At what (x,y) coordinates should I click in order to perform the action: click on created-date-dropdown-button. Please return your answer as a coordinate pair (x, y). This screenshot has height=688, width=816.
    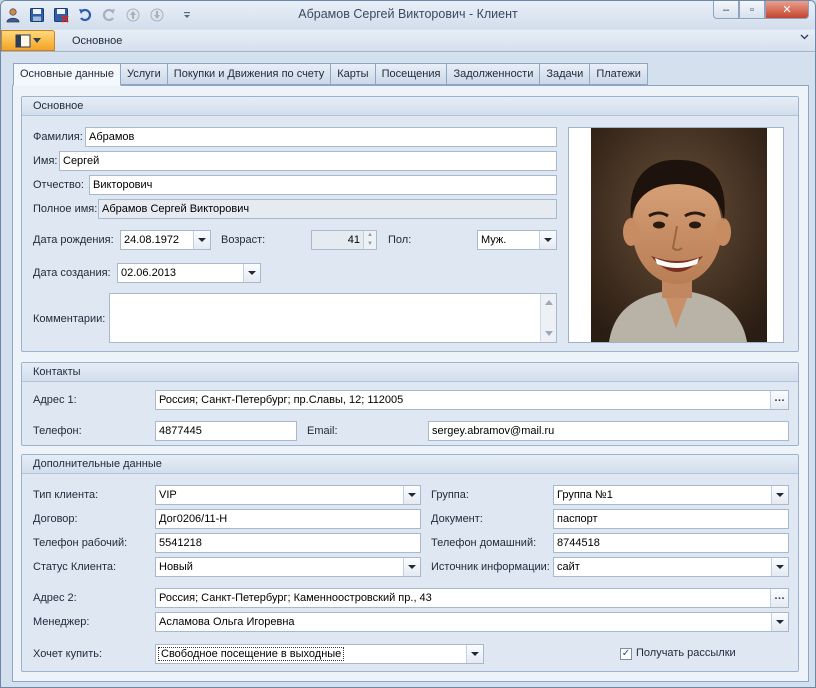
    Looking at the image, I should click on (251, 273).